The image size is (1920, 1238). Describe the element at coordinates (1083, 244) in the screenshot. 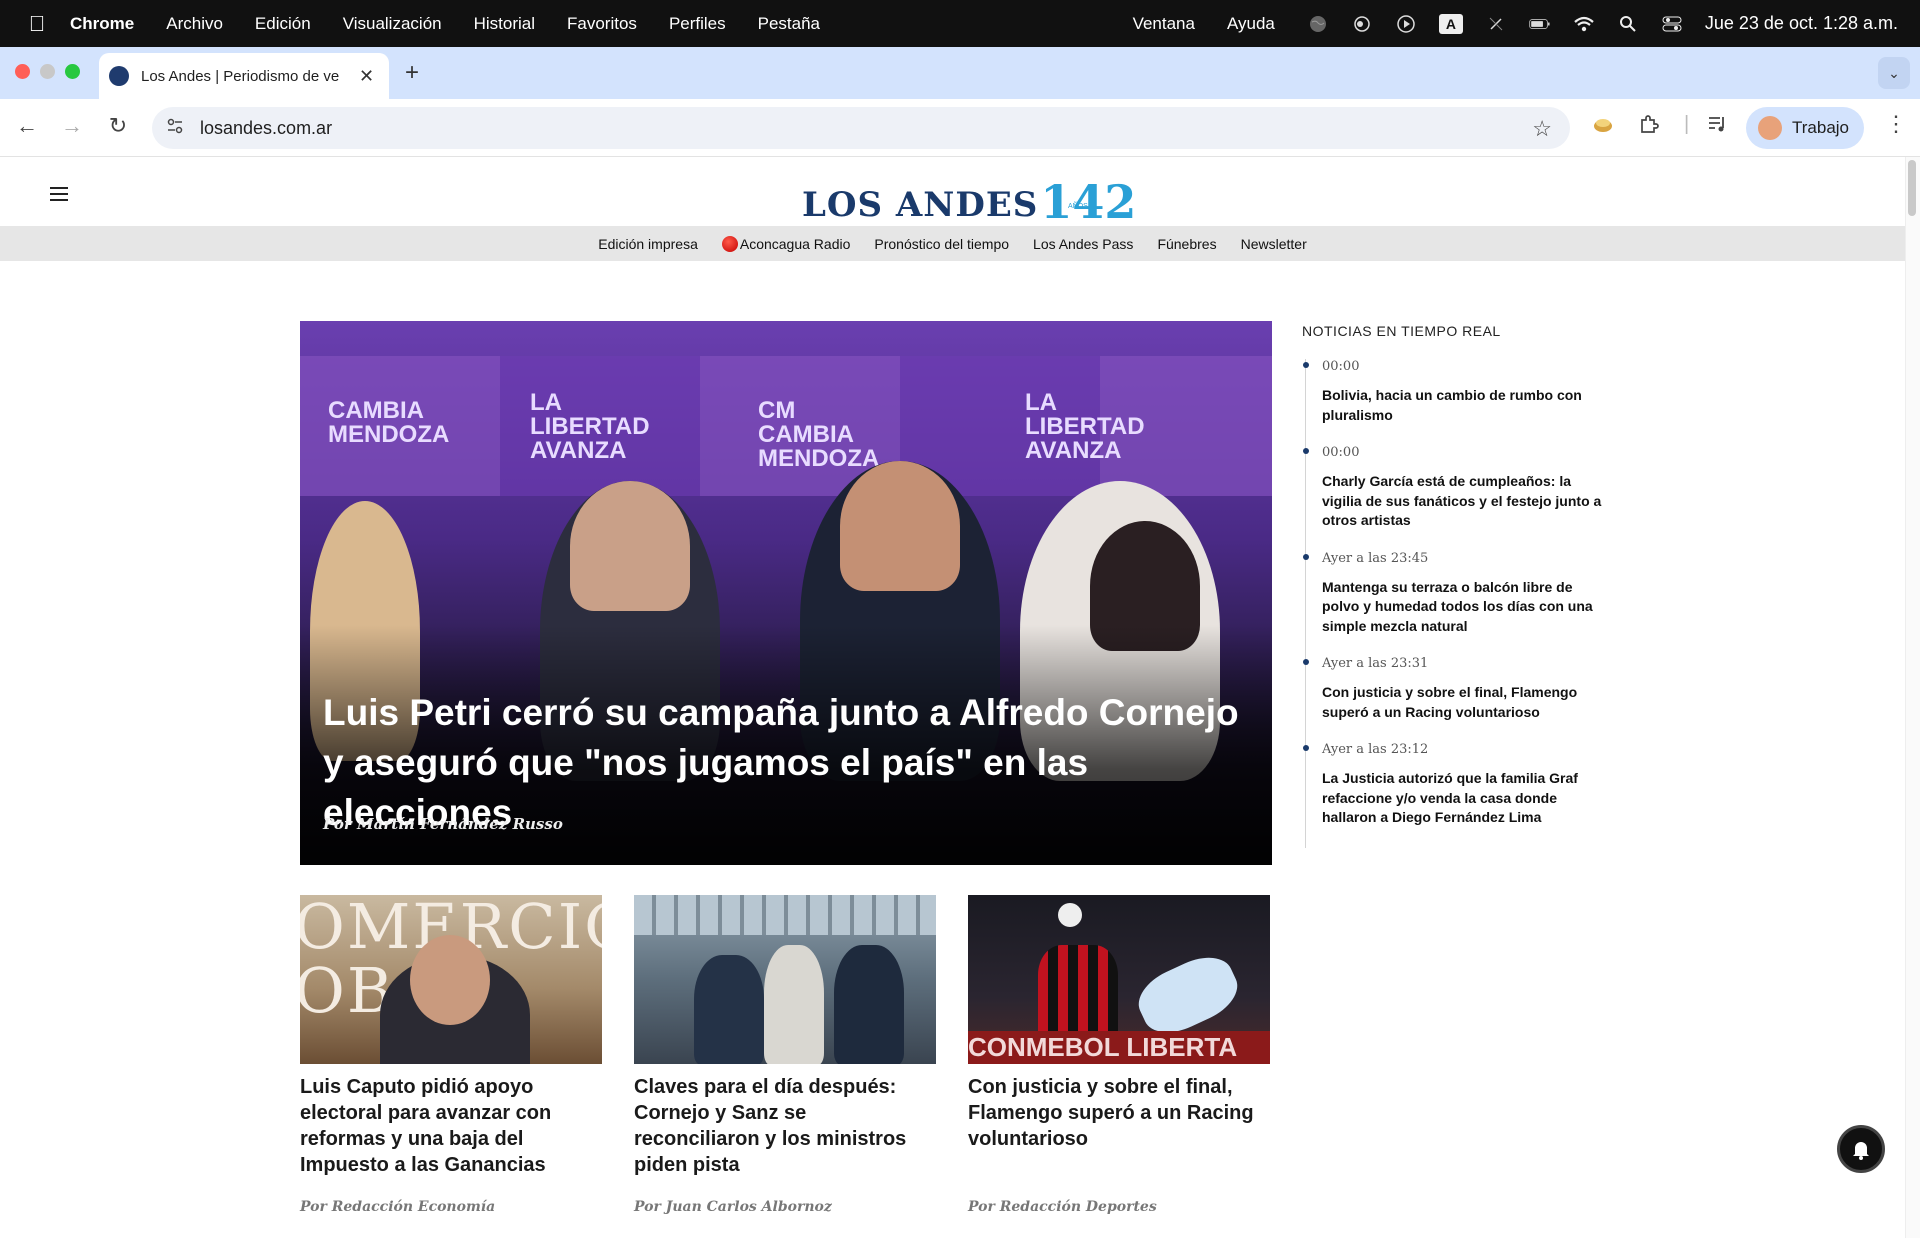

I see `nav-los-andes-pass: Los Andes Pass` at that location.